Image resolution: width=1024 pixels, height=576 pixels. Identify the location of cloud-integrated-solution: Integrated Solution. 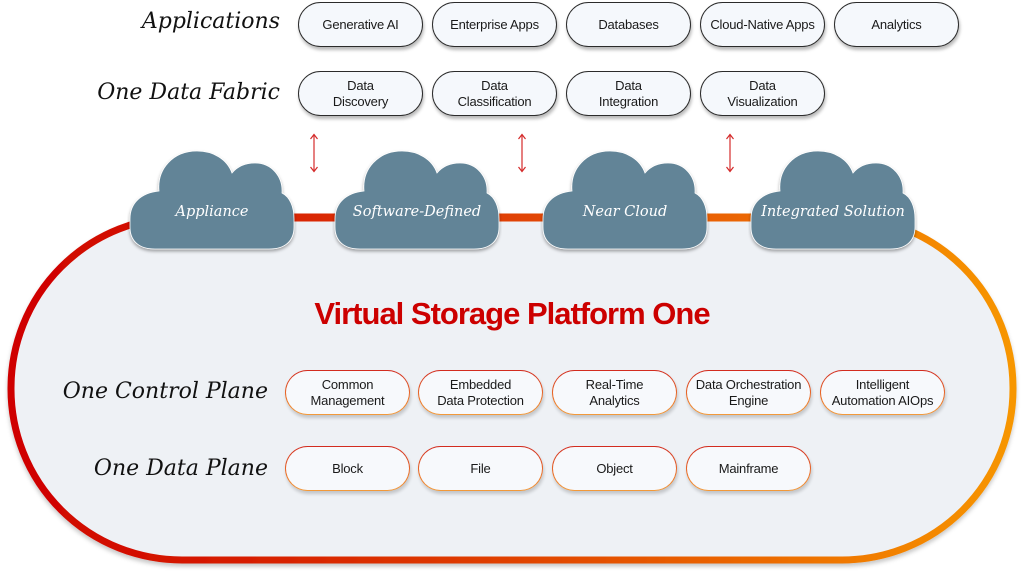
(833, 200).